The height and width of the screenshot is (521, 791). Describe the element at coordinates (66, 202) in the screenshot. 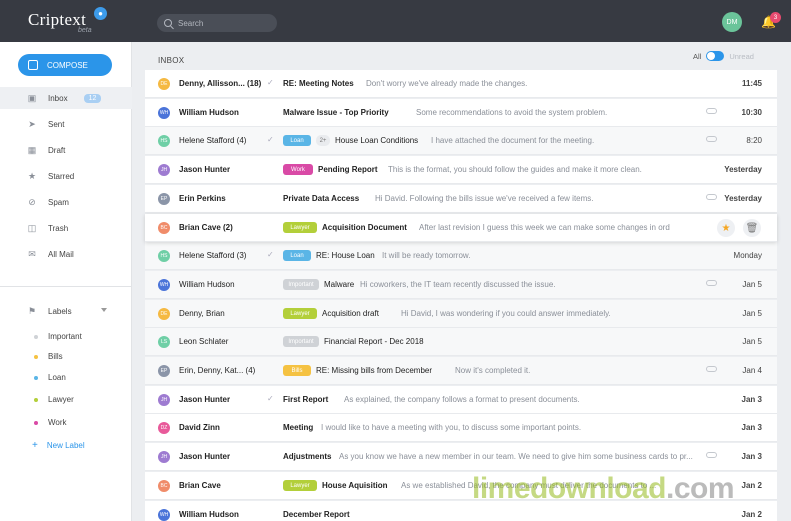

I see `sidebar-item-spam: ⊘ Spam` at that location.